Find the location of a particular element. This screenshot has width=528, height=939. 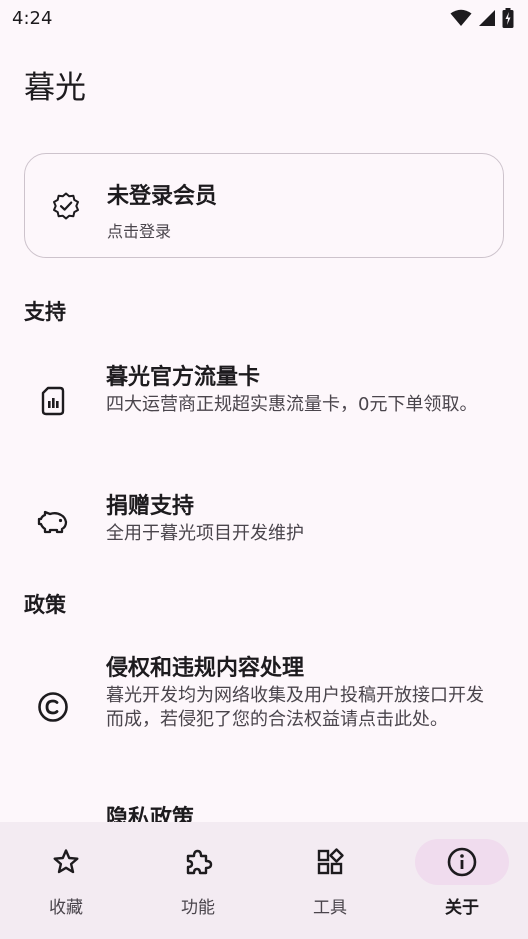

nav-item-favorites: 收藏 is located at coordinates (66, 880).